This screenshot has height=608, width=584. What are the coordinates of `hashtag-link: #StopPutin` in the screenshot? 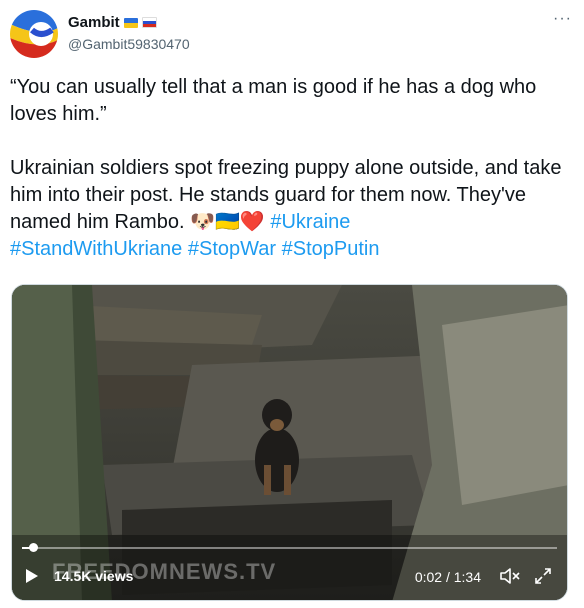 It's located at (331, 249).